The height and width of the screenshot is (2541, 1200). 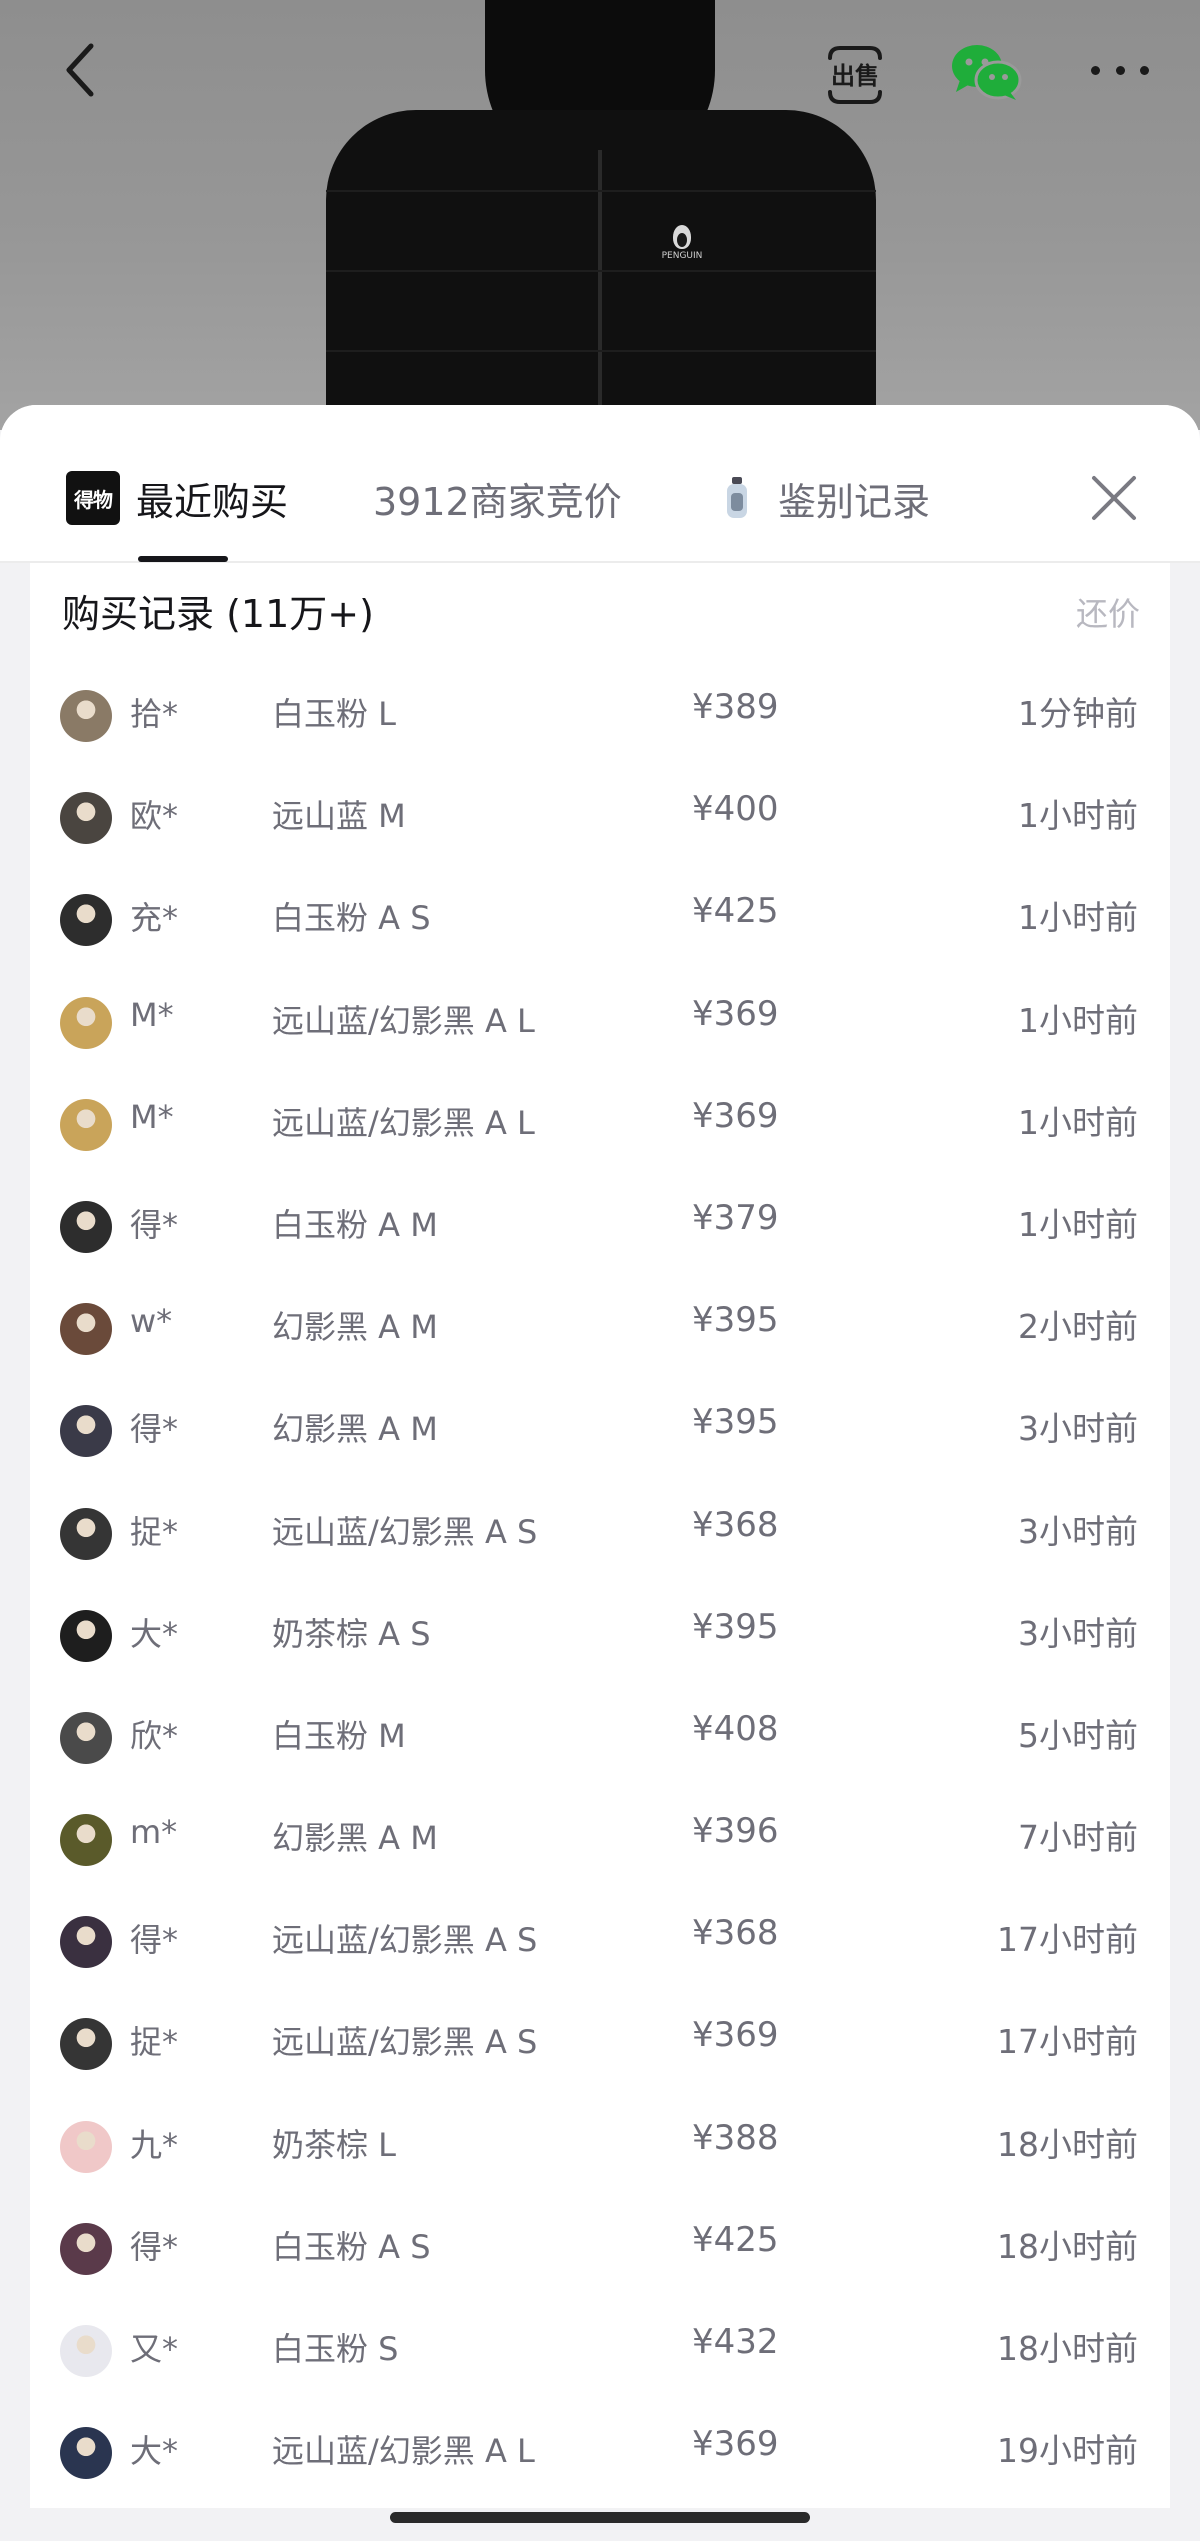 I want to click on list-item: 大* 奶茶棕 A S ¥395 3小时前, so click(x=600, y=1634).